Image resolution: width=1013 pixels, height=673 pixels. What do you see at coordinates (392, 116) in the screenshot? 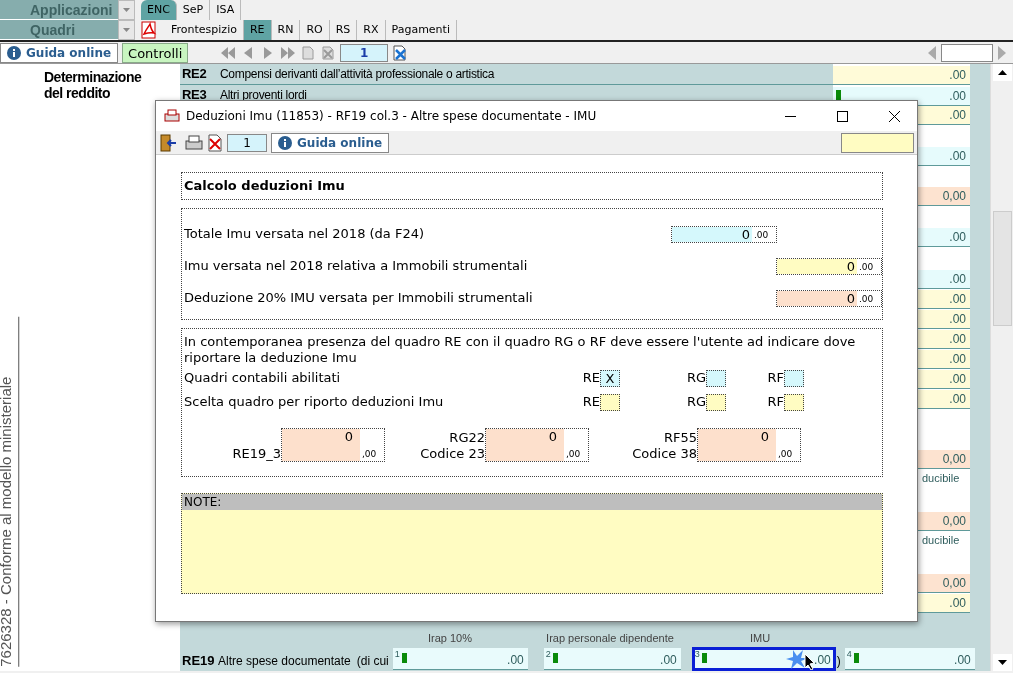
I see `window-title: Deduzioni Imu (11853) - RF19 col.3 - Altre spese documentate - IMU` at bounding box center [392, 116].